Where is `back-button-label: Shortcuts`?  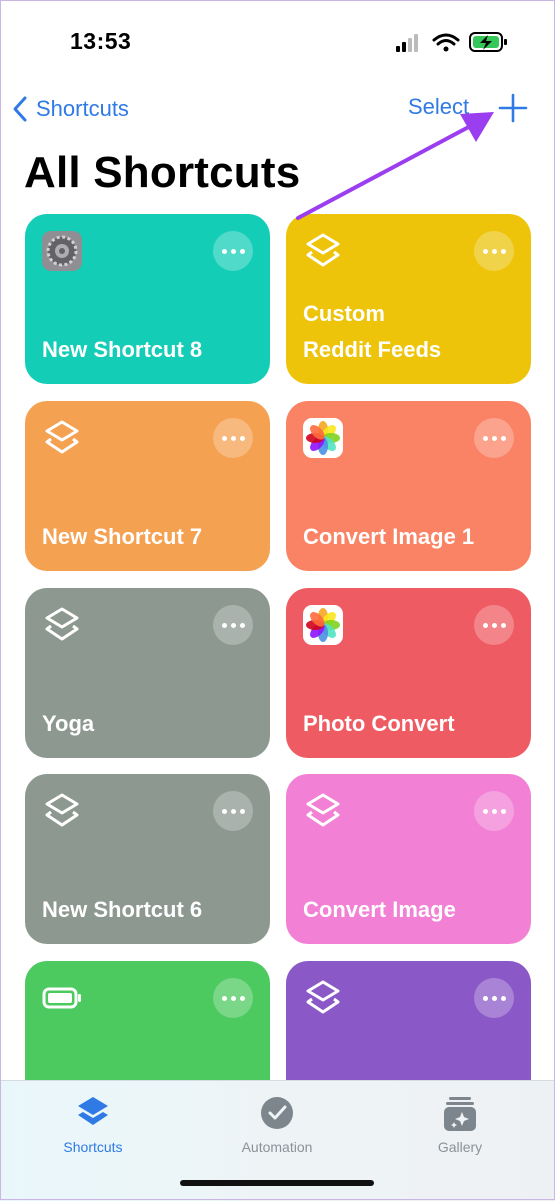
back-button-label: Shortcuts is located at coordinates (82, 108).